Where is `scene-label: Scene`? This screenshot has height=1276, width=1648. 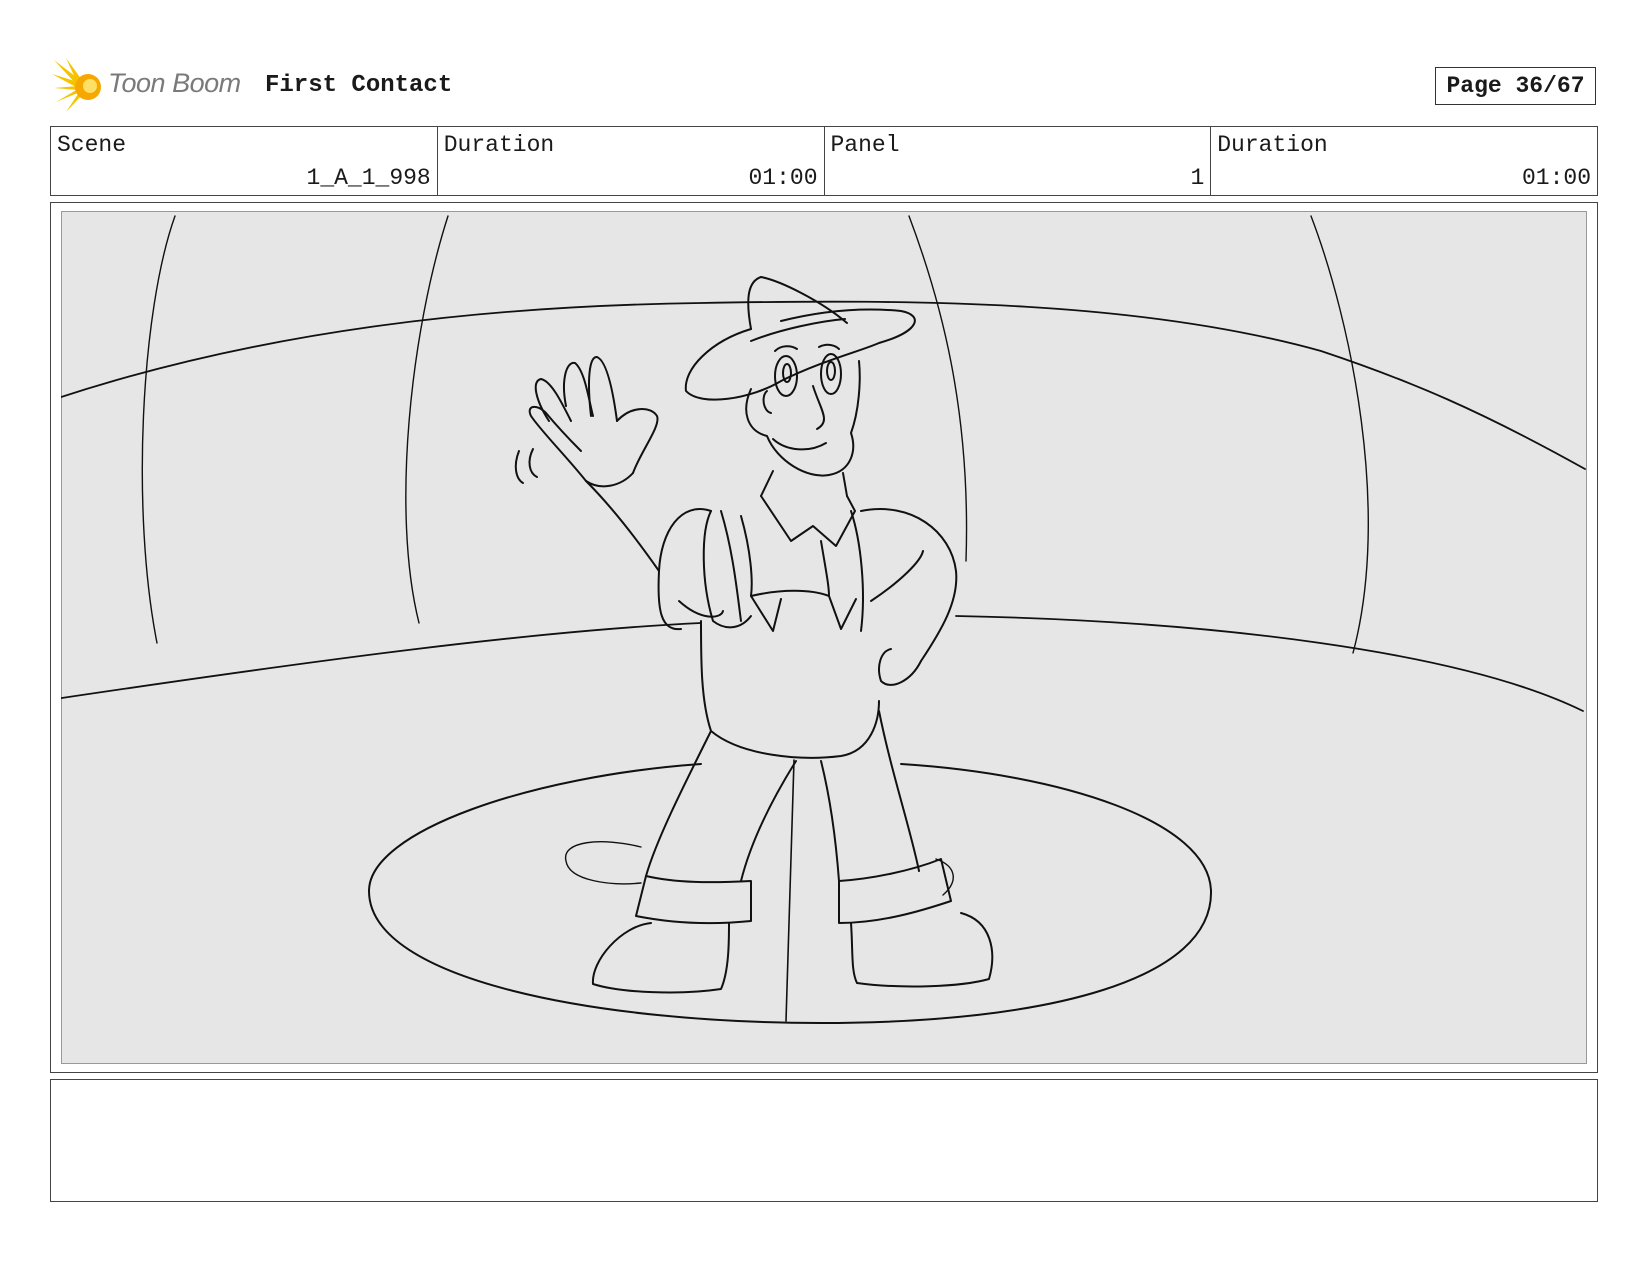 scene-label: Scene is located at coordinates (92, 145).